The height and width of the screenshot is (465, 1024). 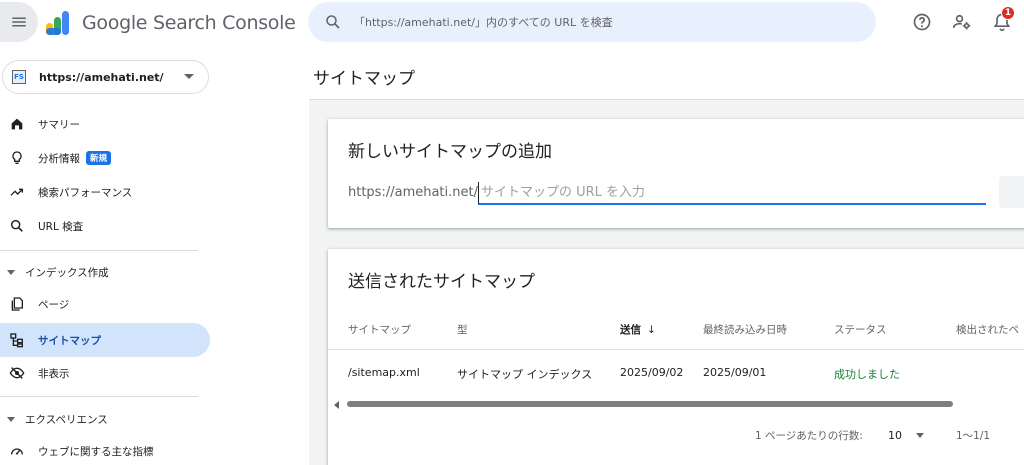 I want to click on cell-status: 成功しました, so click(x=867, y=374).